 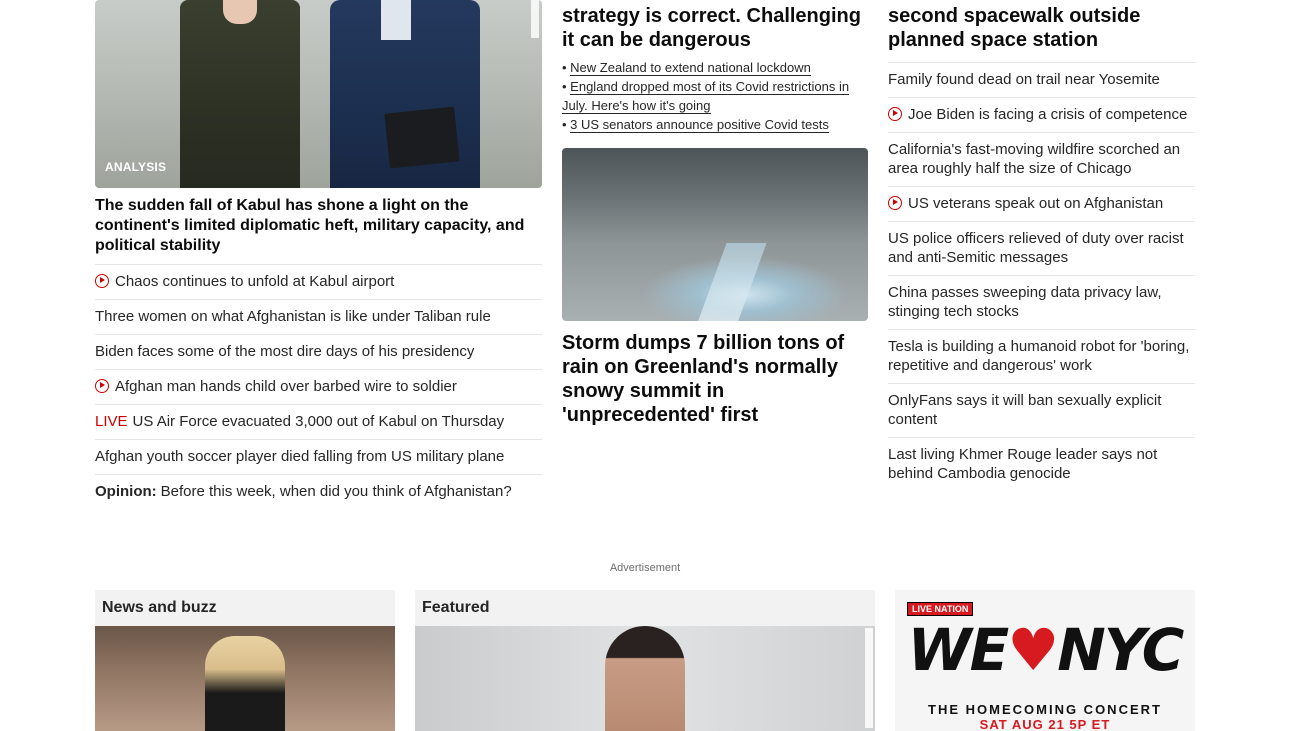 What do you see at coordinates (245, 608) in the screenshot?
I see `card-title: News and buzz` at bounding box center [245, 608].